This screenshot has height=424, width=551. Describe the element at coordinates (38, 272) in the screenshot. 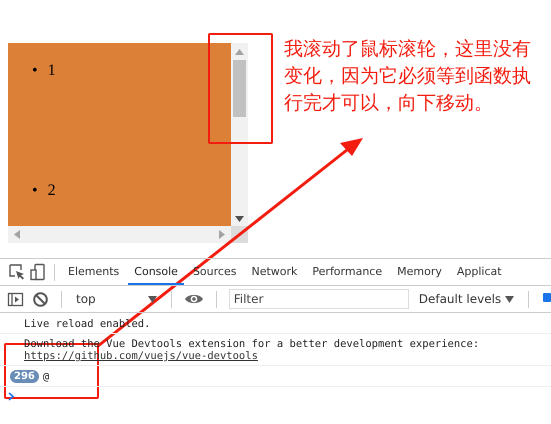

I see `device-icon` at that location.